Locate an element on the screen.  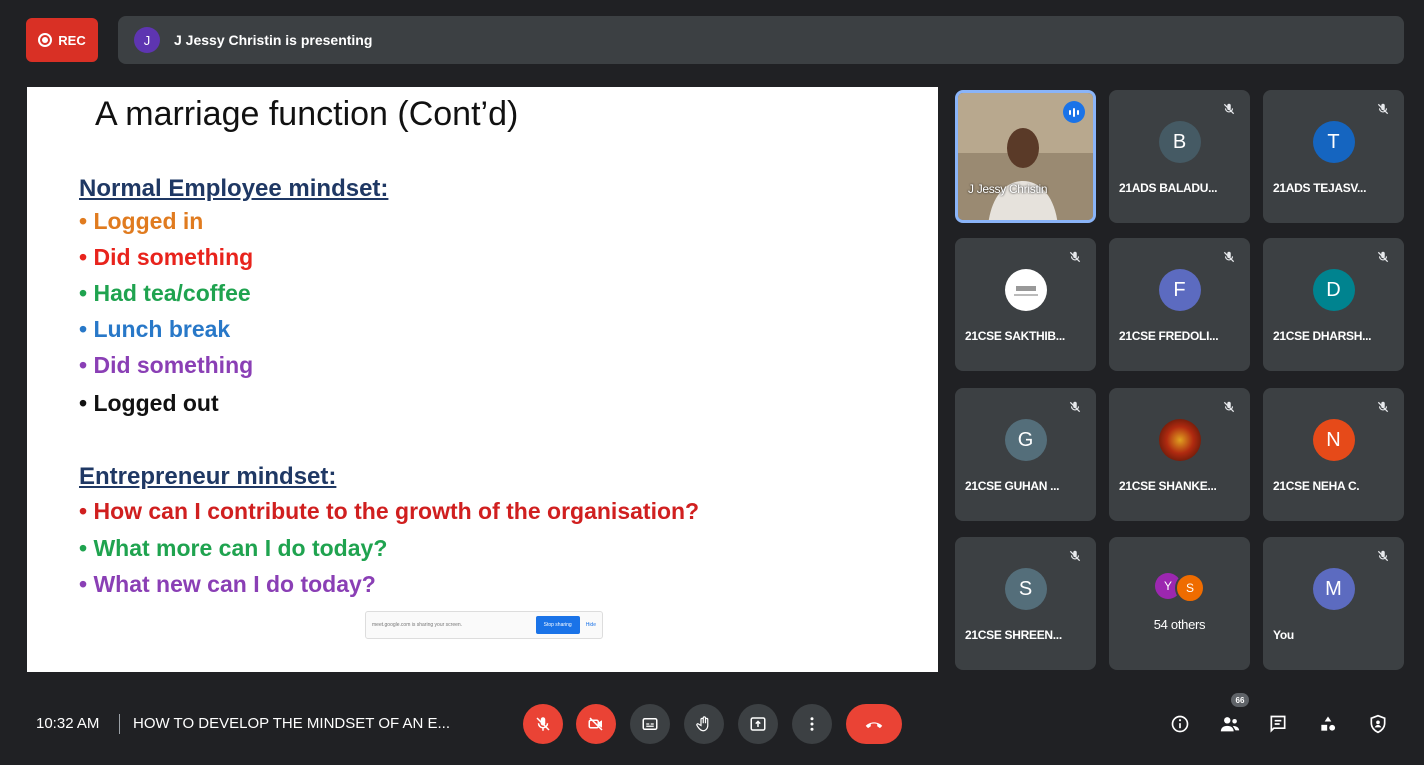
participant-avatar: N is located at coordinates (1333, 440).